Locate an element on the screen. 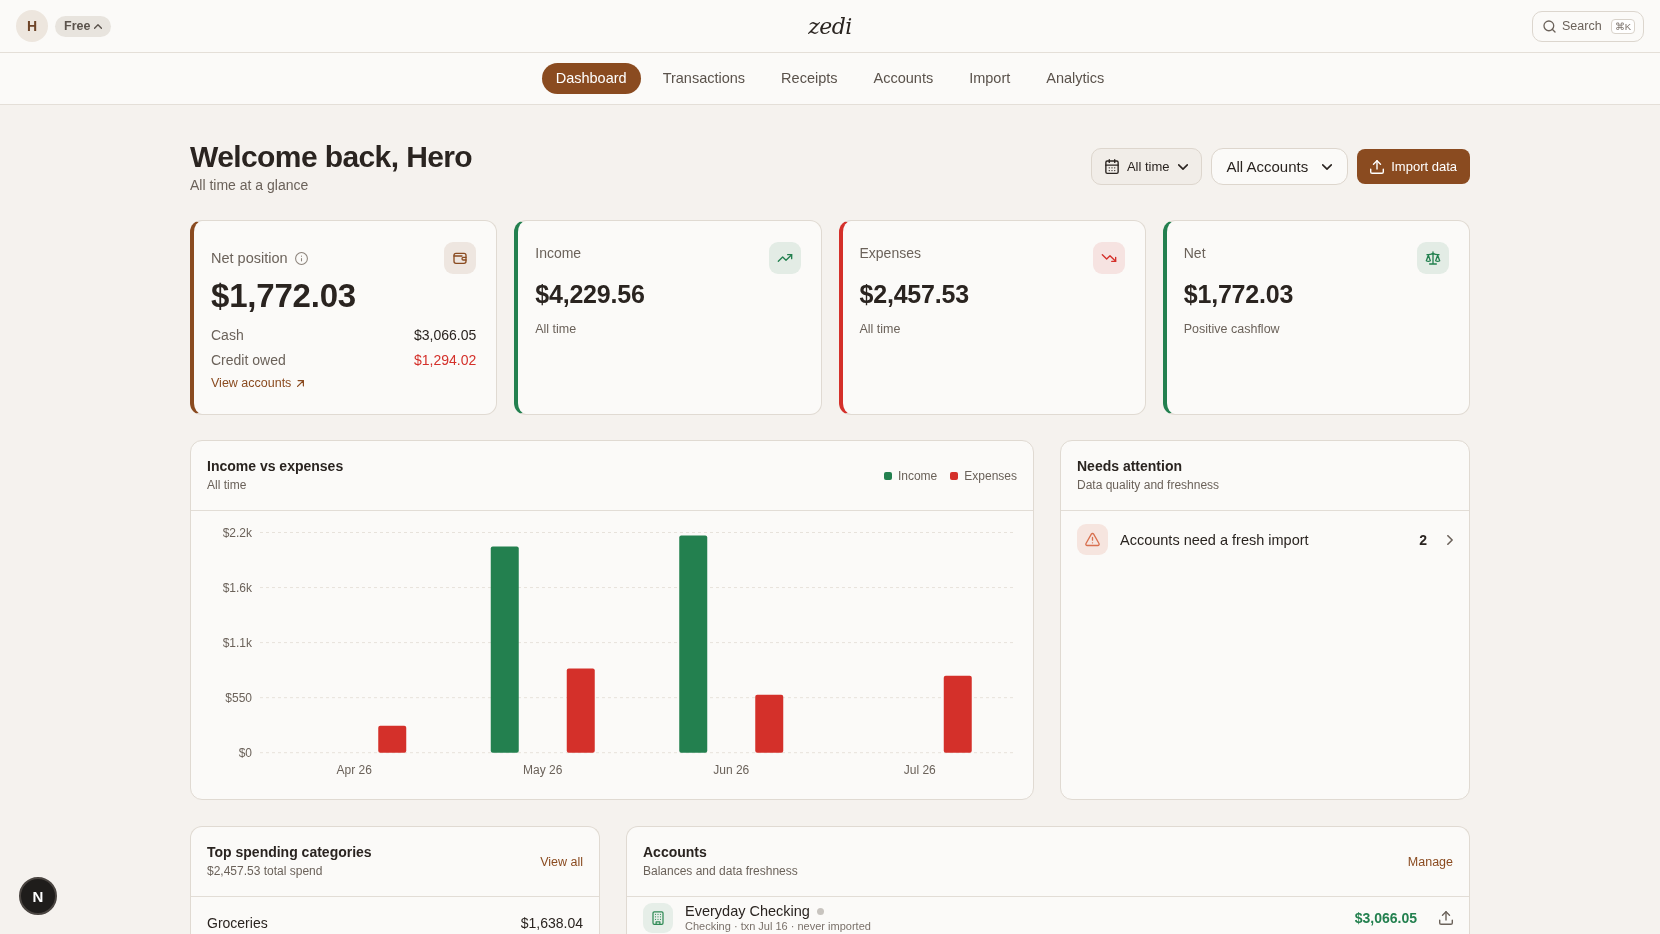  stat-value: $2,457.53 is located at coordinates (914, 294).